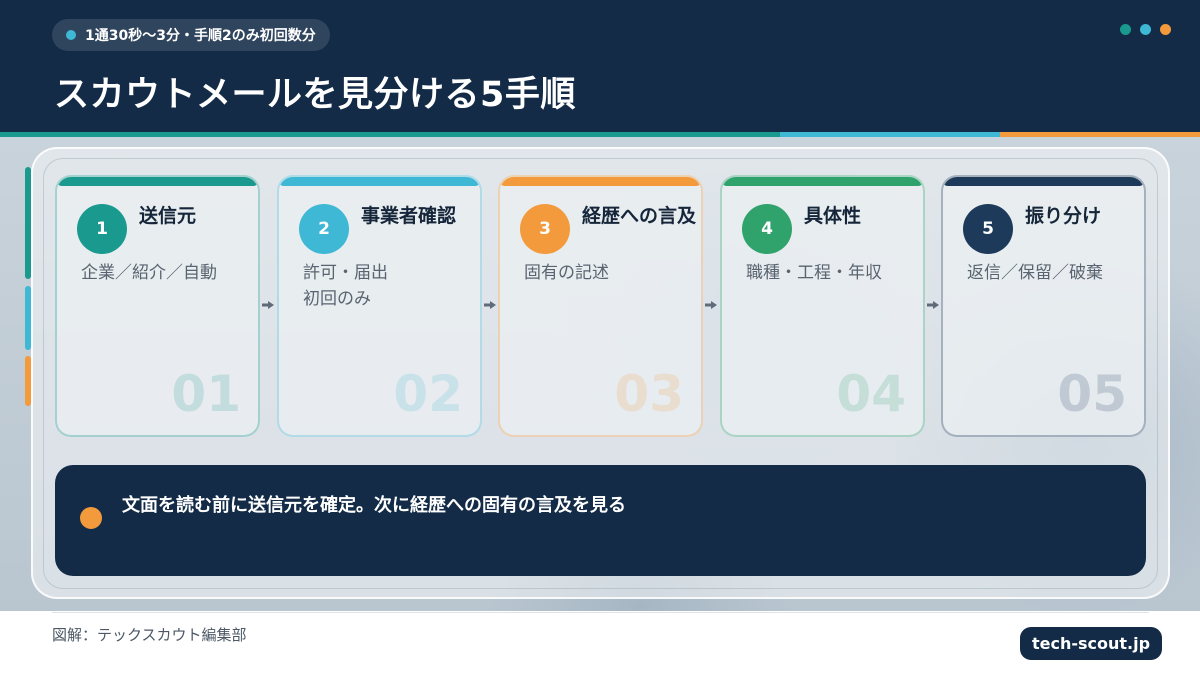 The width and height of the screenshot is (1200, 675). I want to click on step-card: 3 経歴への言及固有の記述 03, so click(600, 306).